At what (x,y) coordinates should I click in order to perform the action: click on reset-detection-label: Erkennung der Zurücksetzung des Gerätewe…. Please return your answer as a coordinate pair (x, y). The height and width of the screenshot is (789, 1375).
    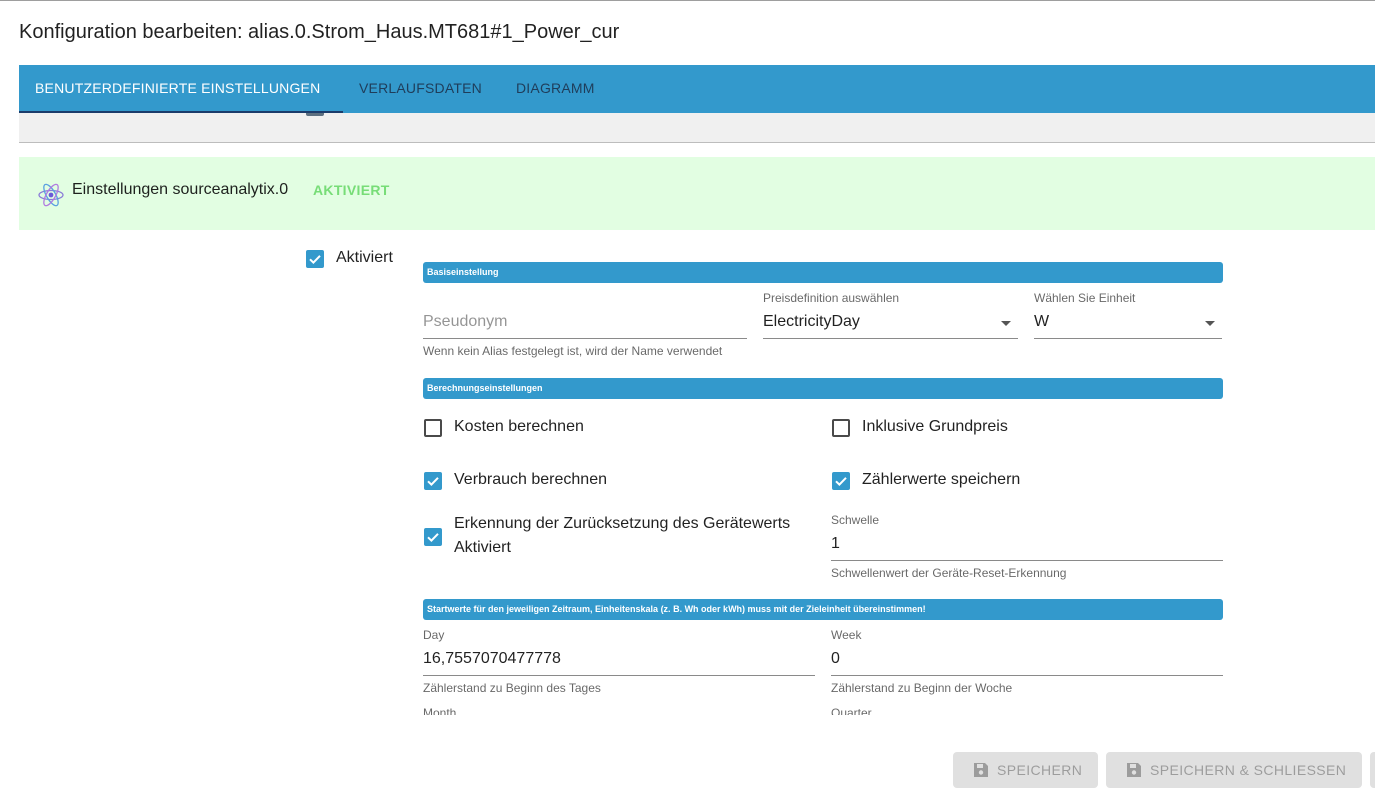
    Looking at the image, I should click on (622, 523).